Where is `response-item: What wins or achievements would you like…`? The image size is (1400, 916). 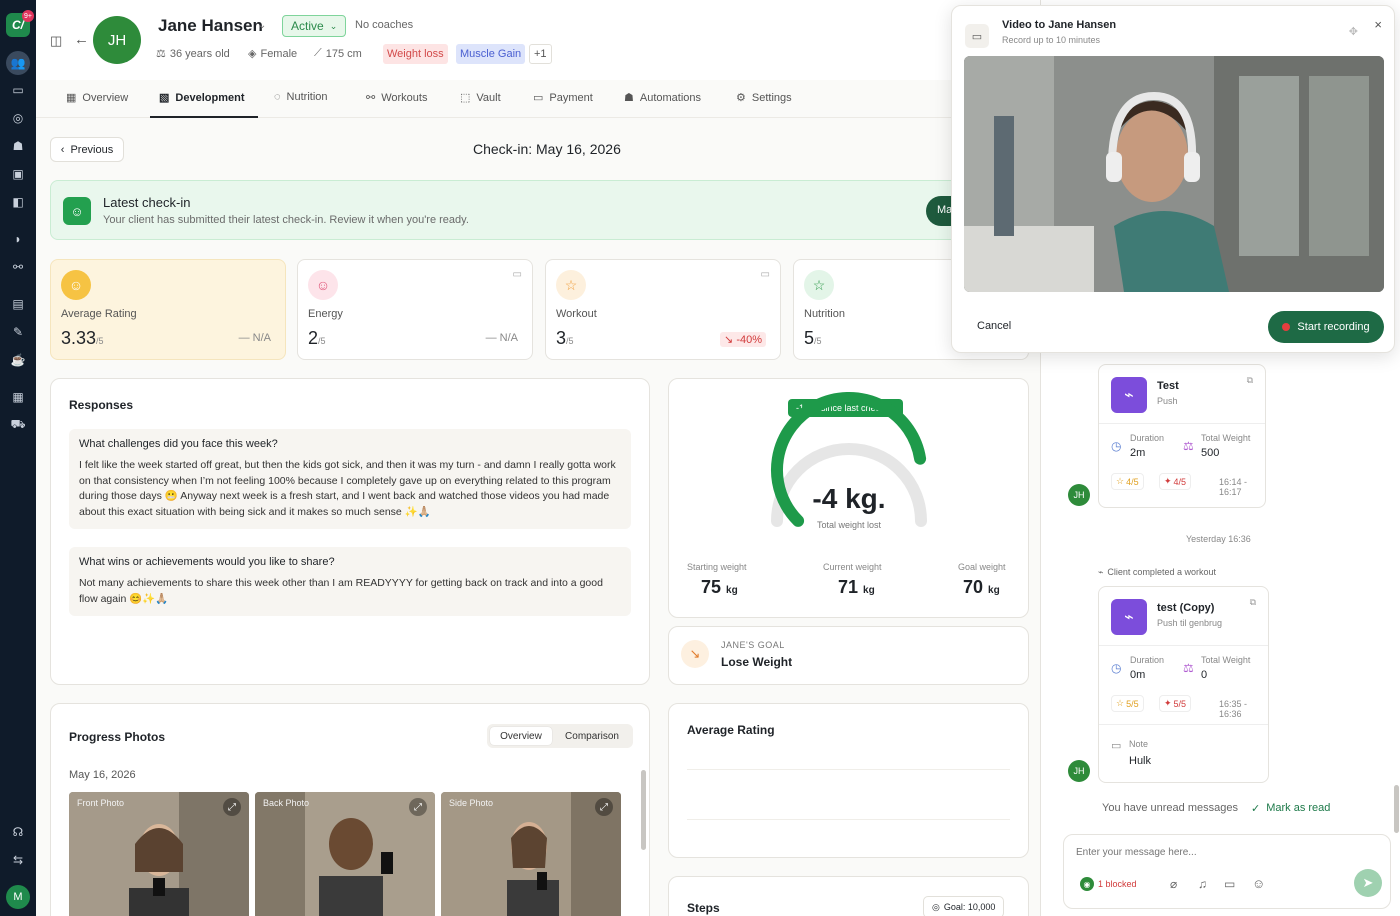 response-item: What wins or achievements would you like… is located at coordinates (350, 581).